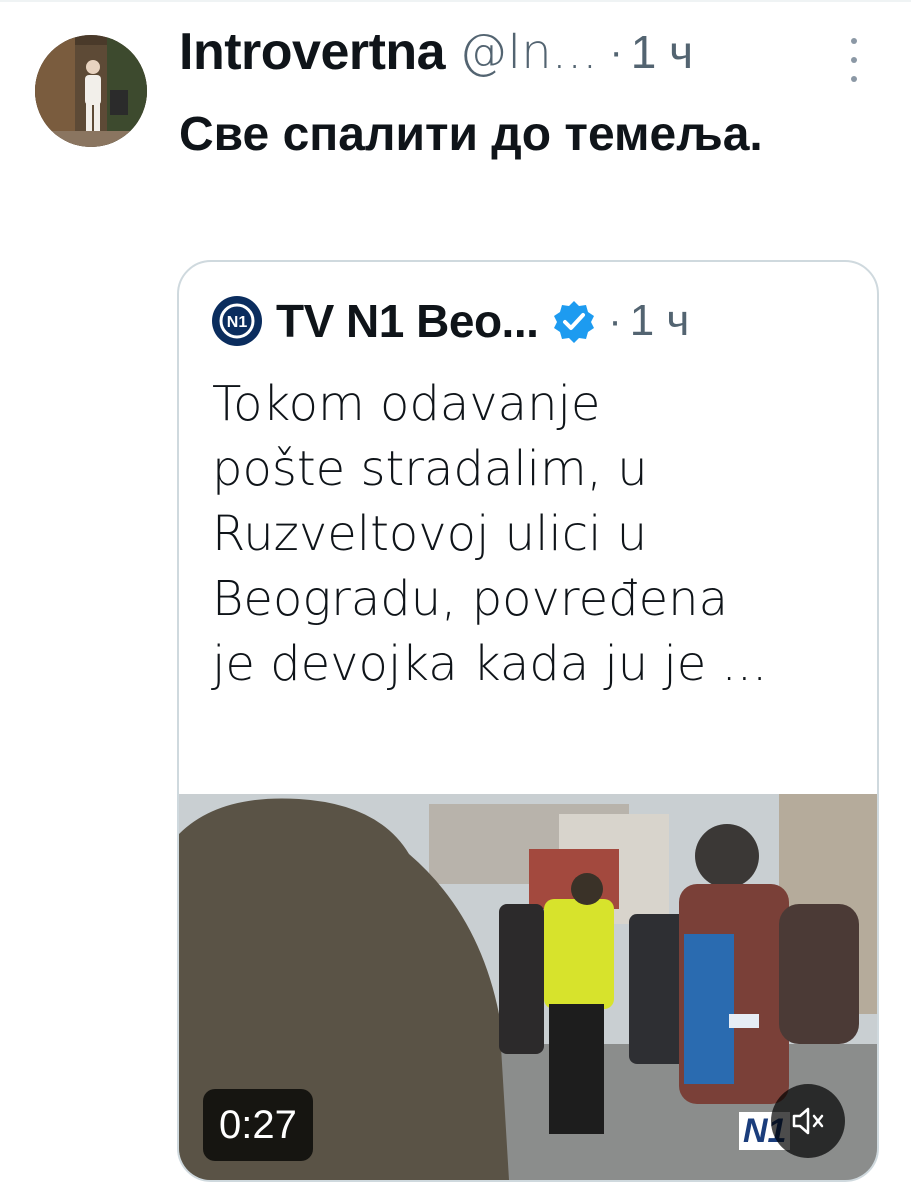 The height and width of the screenshot is (1200, 911). What do you see at coordinates (312, 52) in the screenshot?
I see `author-display-name: Introvertna` at bounding box center [312, 52].